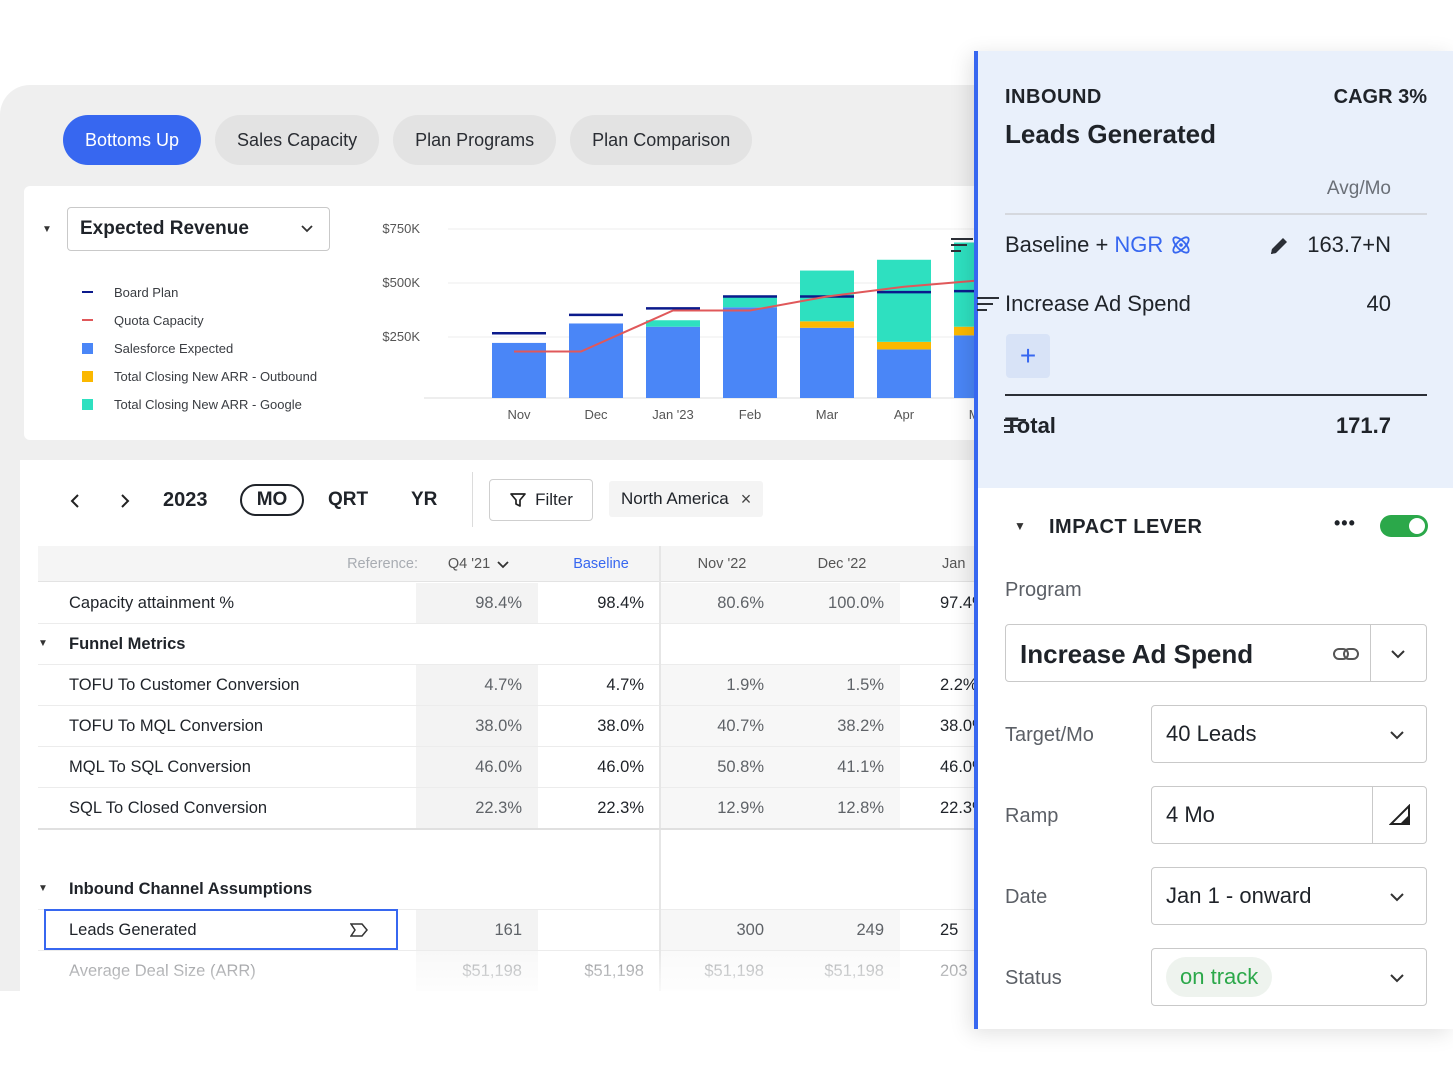 This screenshot has width=1453, height=1071. What do you see at coordinates (1279, 246) in the screenshot?
I see `pencil-icon` at bounding box center [1279, 246].